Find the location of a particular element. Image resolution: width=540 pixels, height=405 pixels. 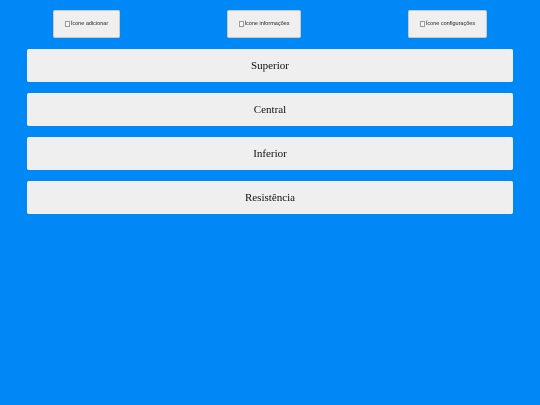

info-button: Ícone informações is located at coordinates (264, 24).